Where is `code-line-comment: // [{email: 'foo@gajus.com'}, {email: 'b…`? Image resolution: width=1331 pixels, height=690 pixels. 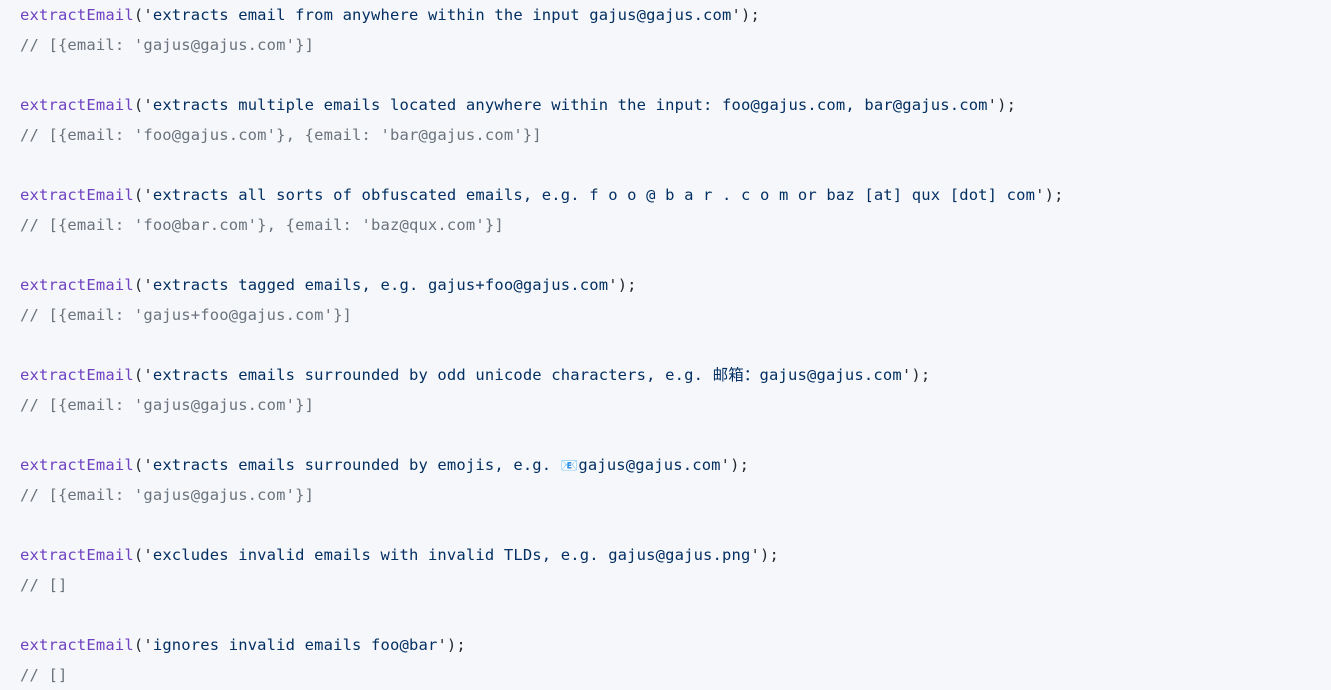 code-line-comment: // [{email: 'foo@gajus.com'}, {email: 'b… is located at coordinates (675, 135).